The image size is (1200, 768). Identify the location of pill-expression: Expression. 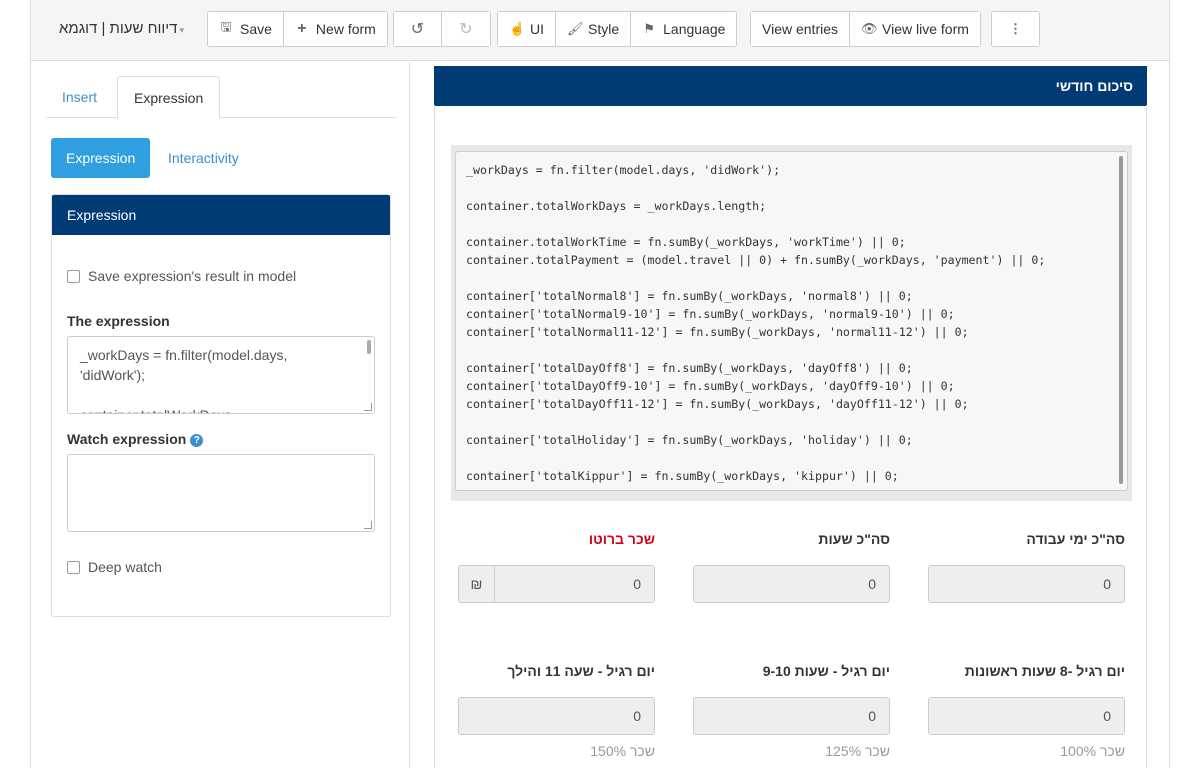
(101, 158).